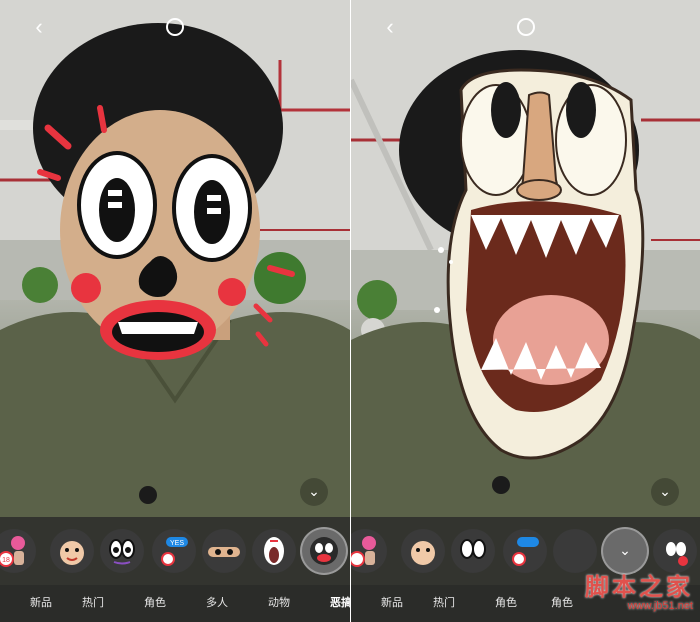  Describe the element at coordinates (525, 551) in the screenshot. I see `sticker-yes` at that location.